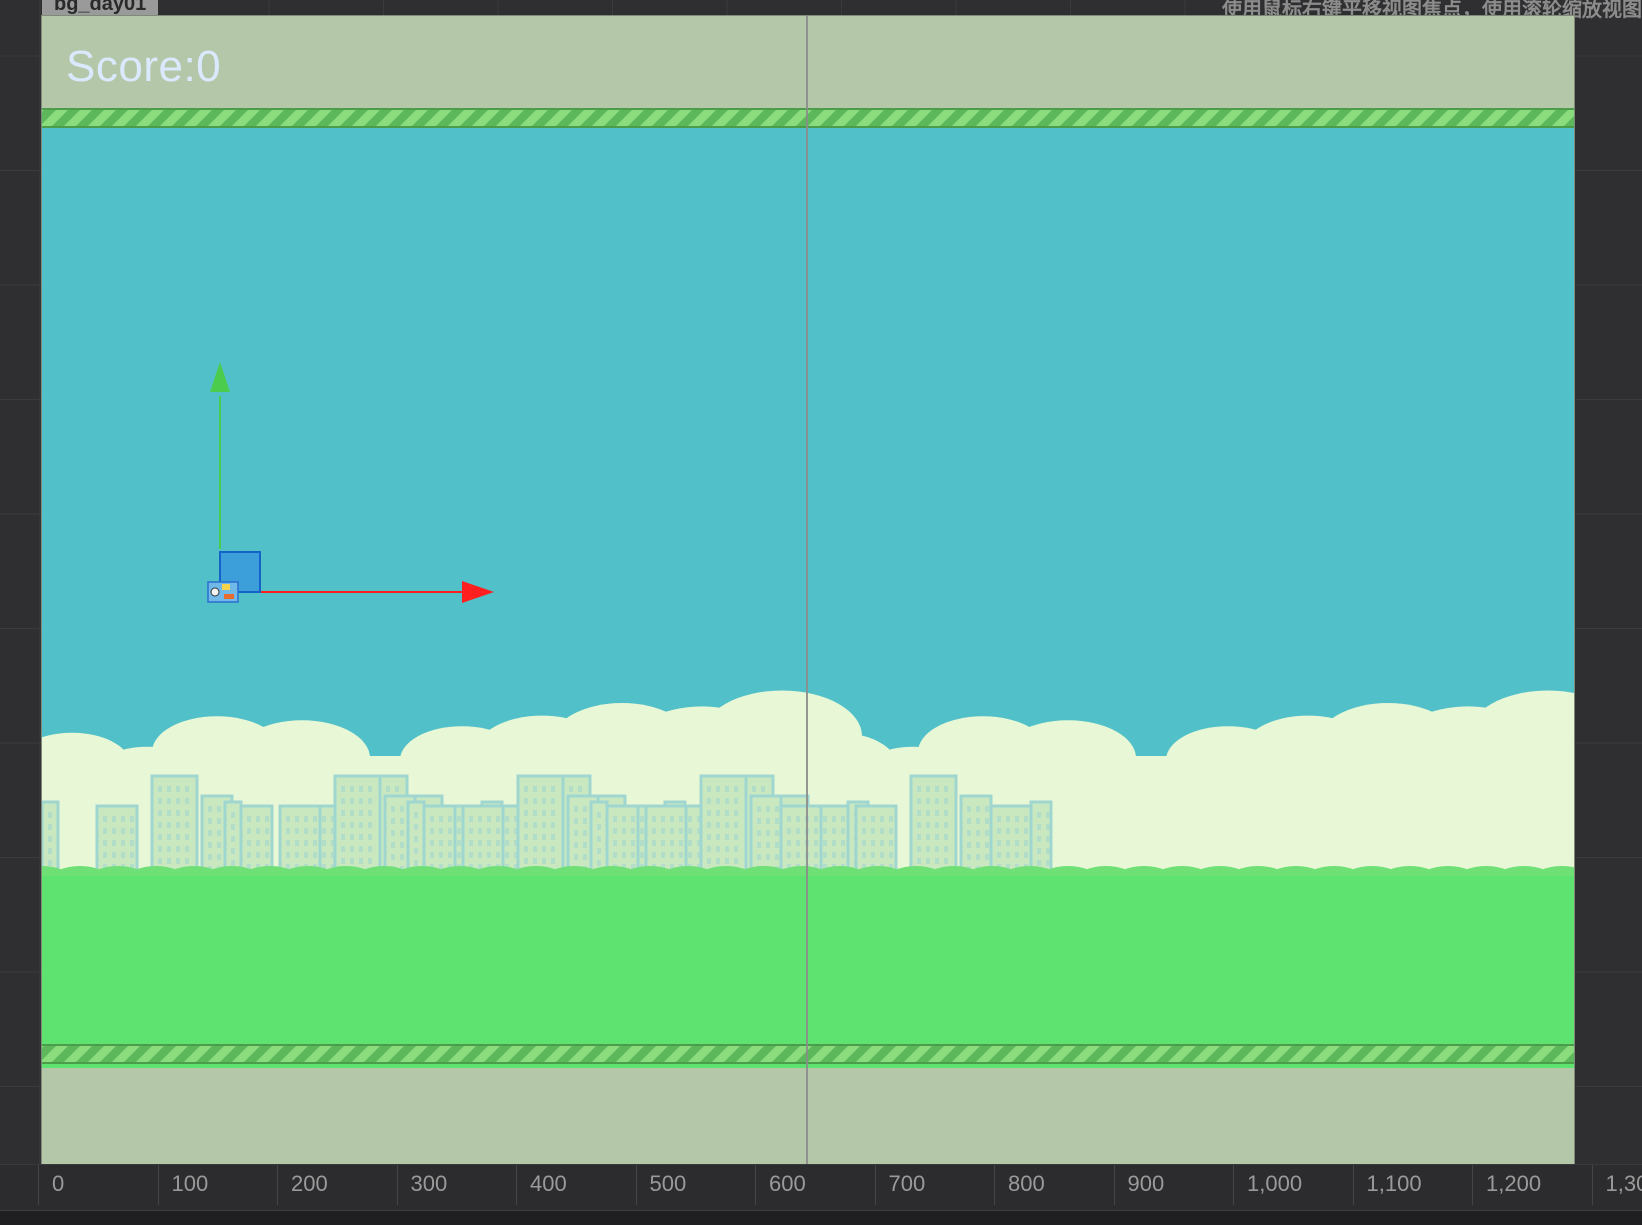 This screenshot has height=1225, width=1642. What do you see at coordinates (907, 1184) in the screenshot?
I see `ruler-label: 700` at bounding box center [907, 1184].